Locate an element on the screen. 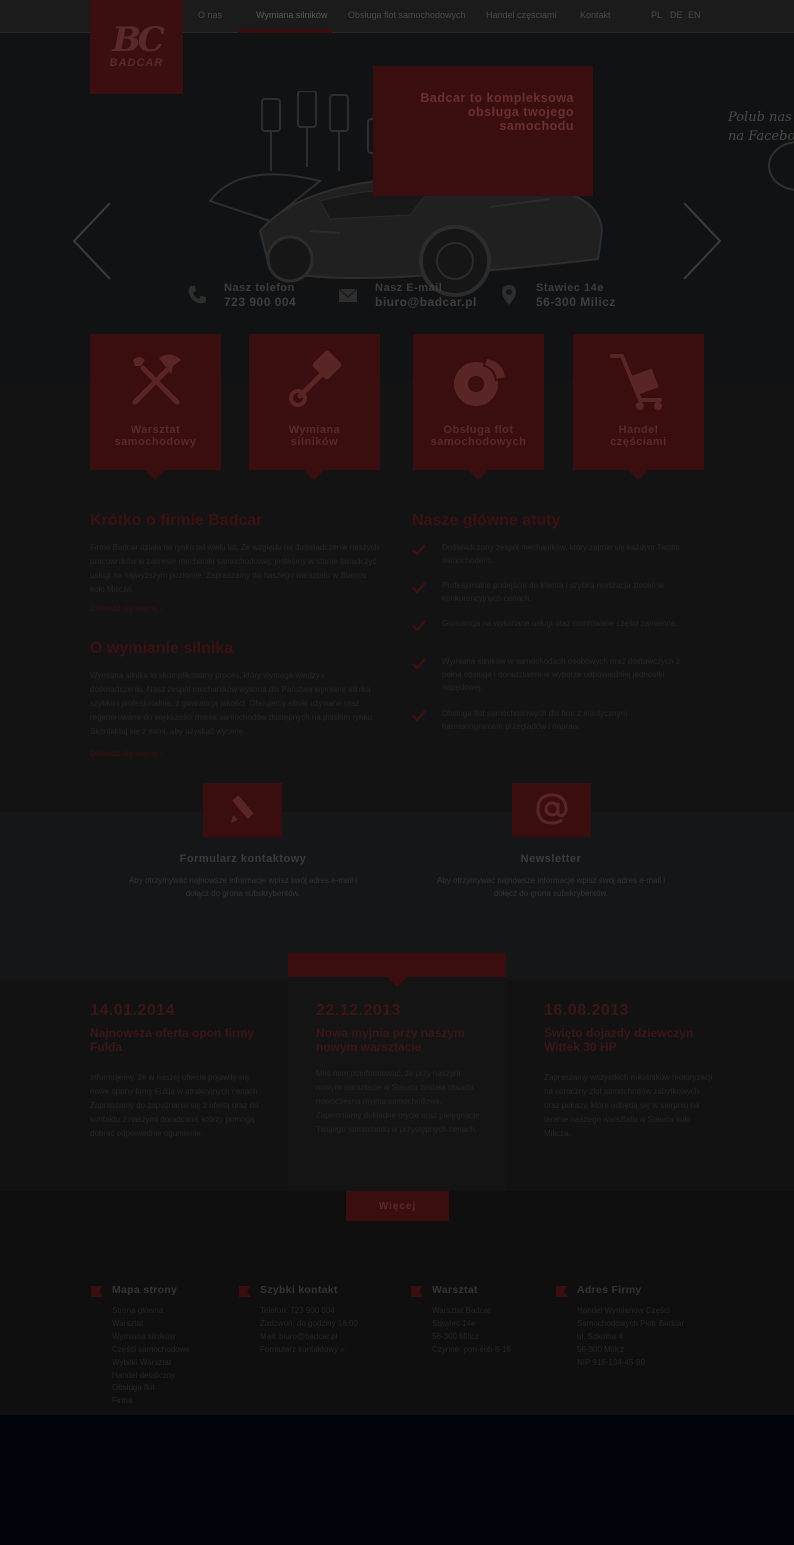 Image resolution: width=794 pixels, height=1545 pixels. footer-text: Czynne: pon-sob 8-16 is located at coordinates (471, 1349).